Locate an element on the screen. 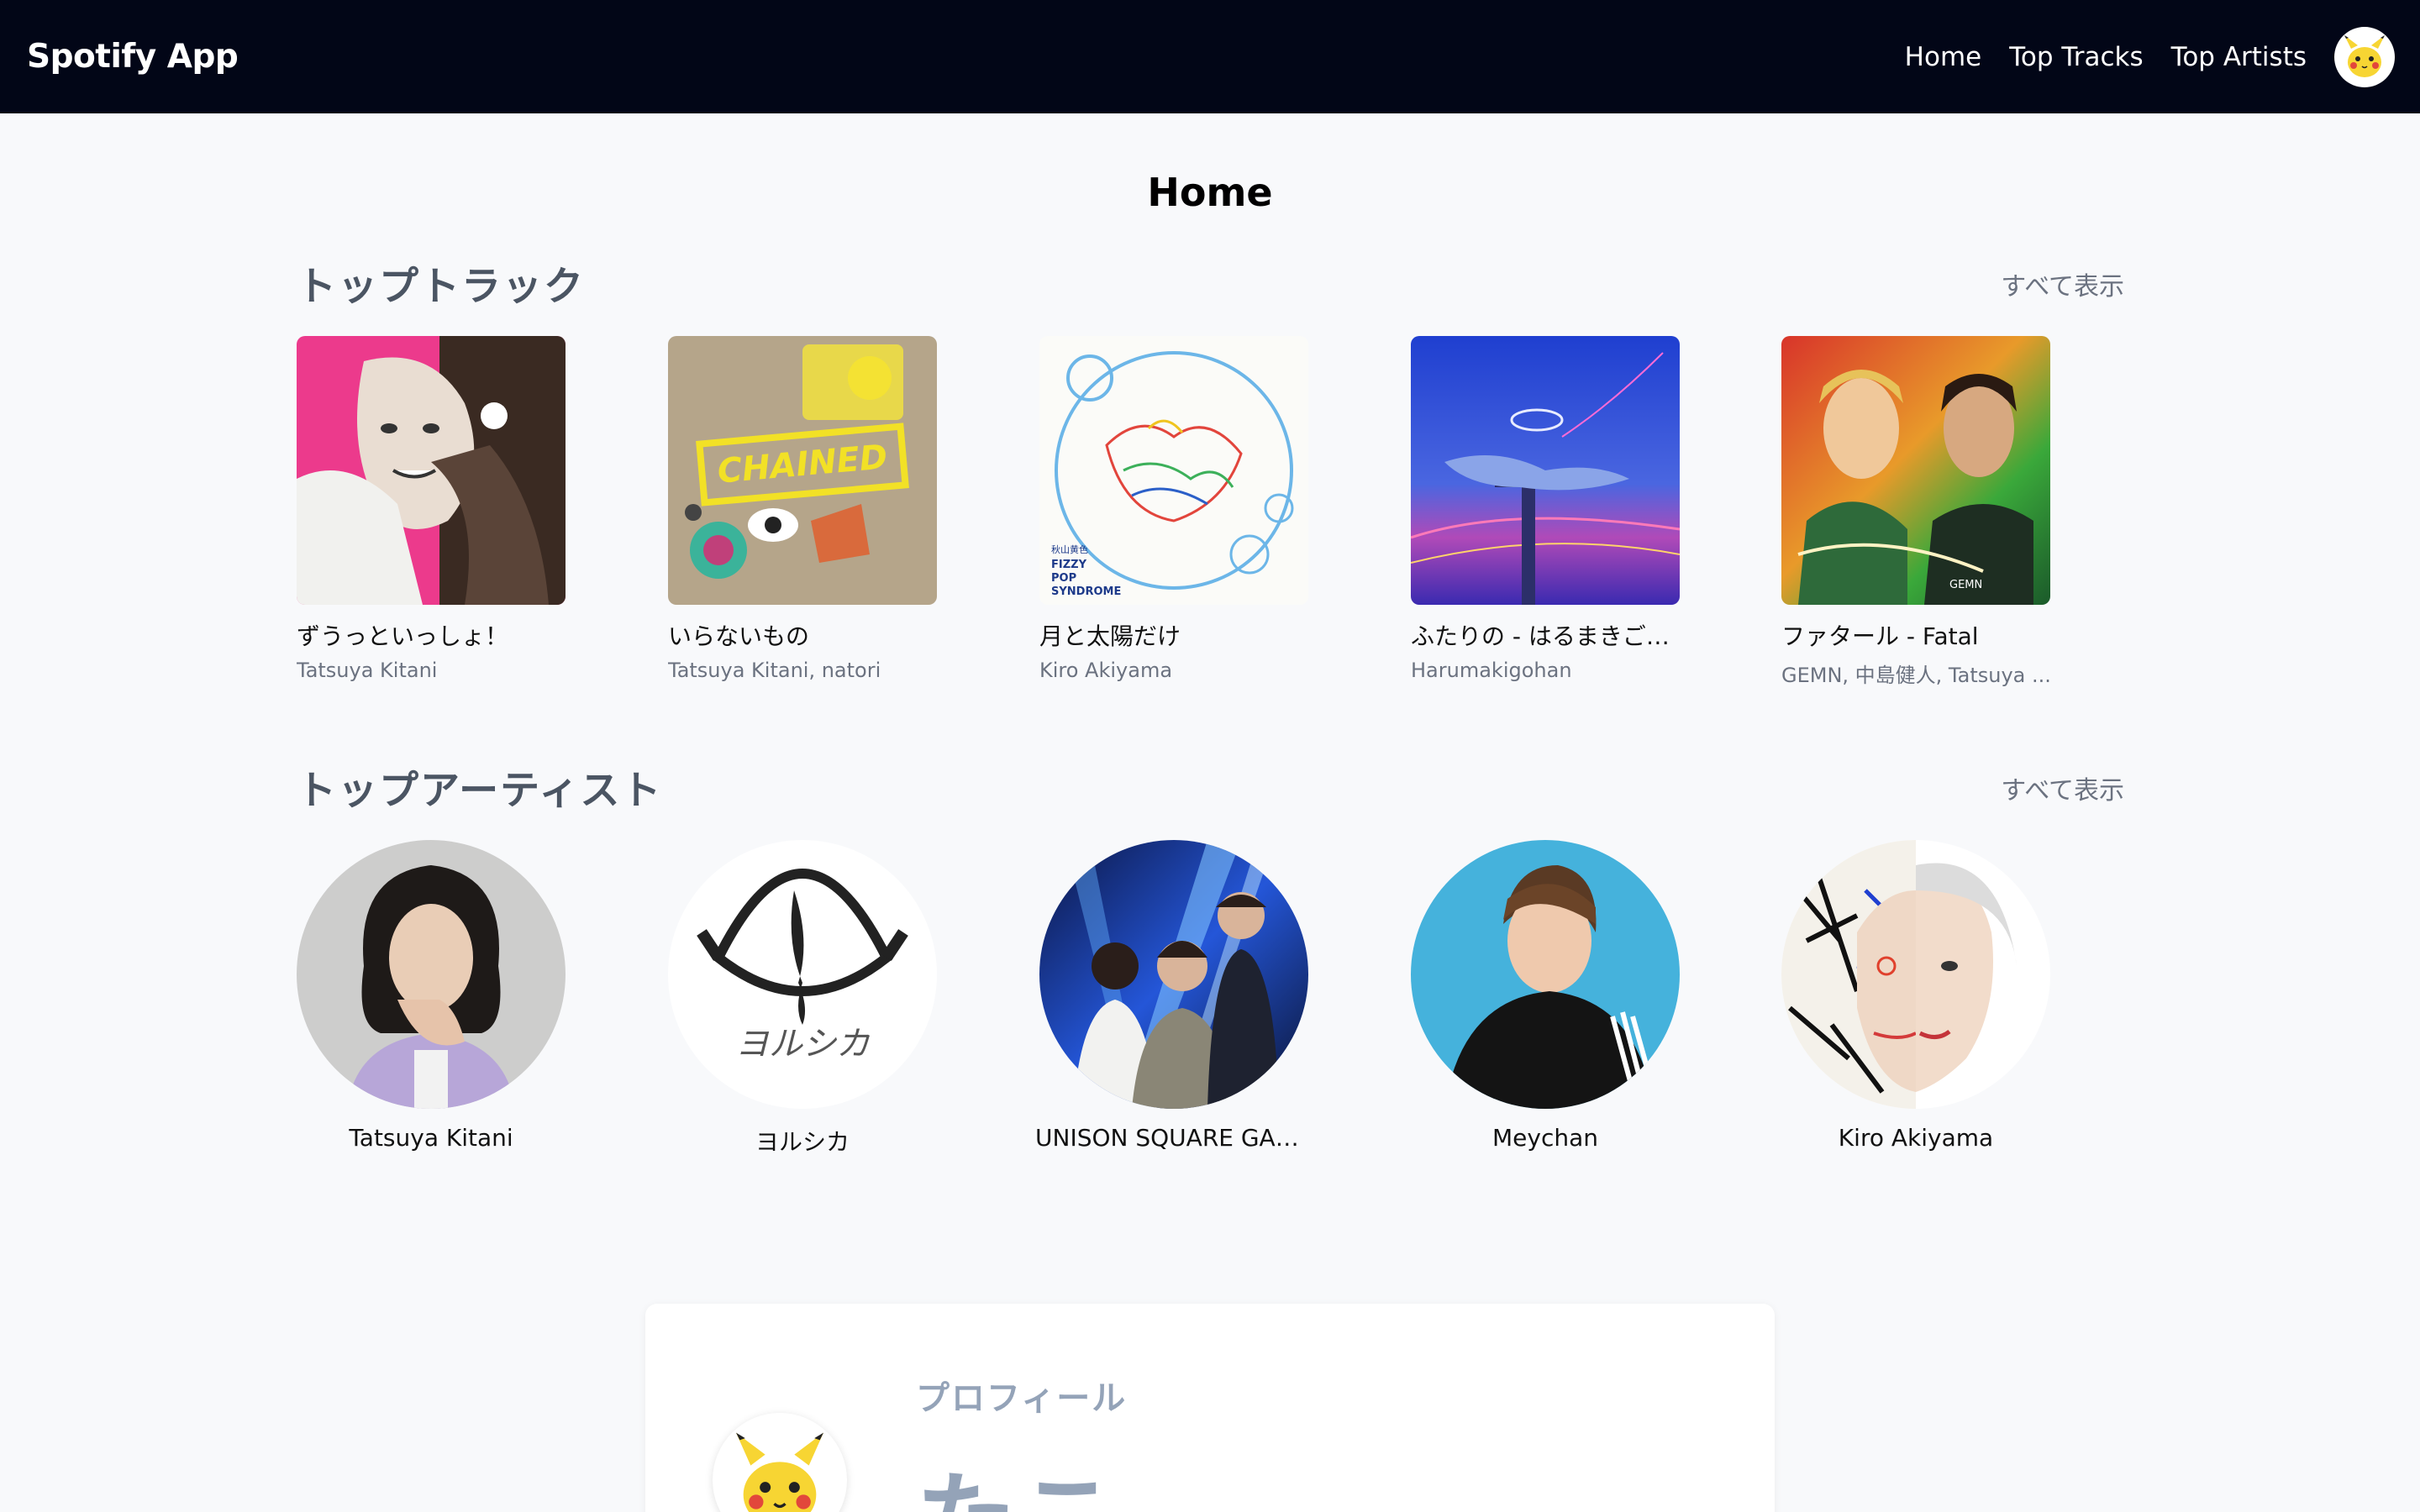  yorushika-logo-text: ヨルシカ is located at coordinates (802, 1044).